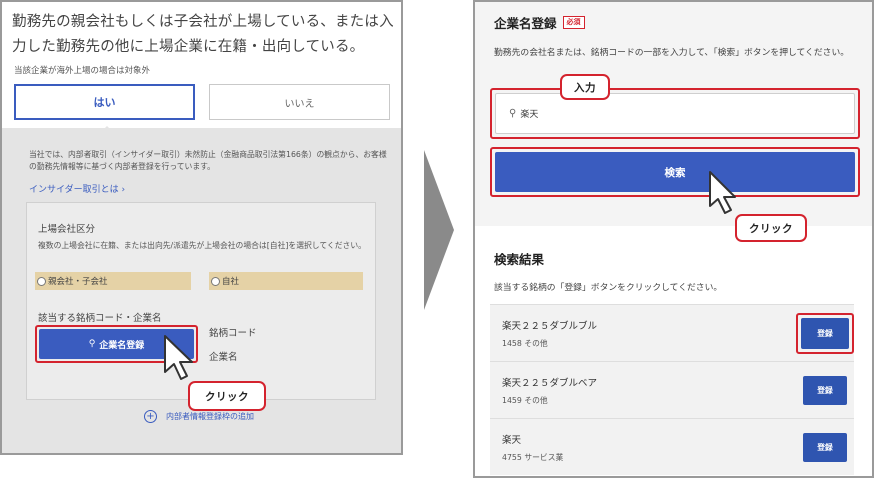 The width and height of the screenshot is (876, 478). I want to click on company-type-radio-group: 親会社・子会社 自社, so click(199, 281).